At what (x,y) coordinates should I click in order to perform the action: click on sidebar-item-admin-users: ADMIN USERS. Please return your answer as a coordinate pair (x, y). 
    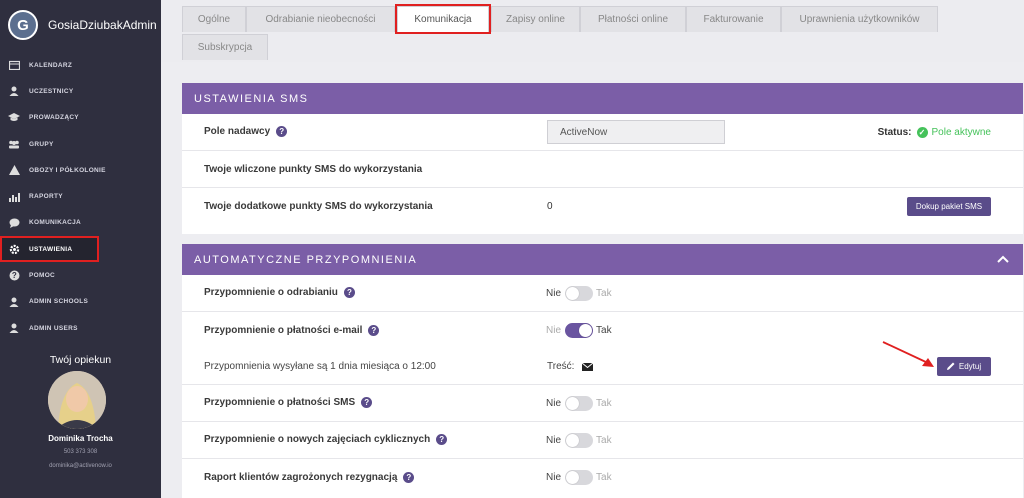
    Looking at the image, I should click on (80, 328).